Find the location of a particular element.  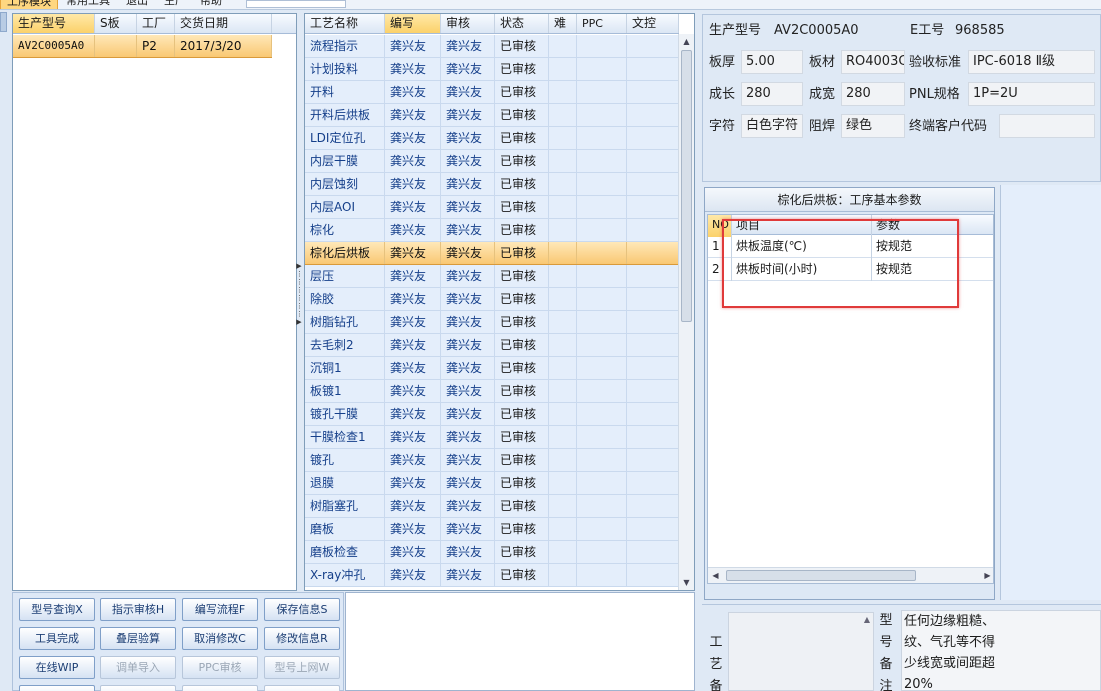

edit-info-button: 修改信息R is located at coordinates (302, 638).